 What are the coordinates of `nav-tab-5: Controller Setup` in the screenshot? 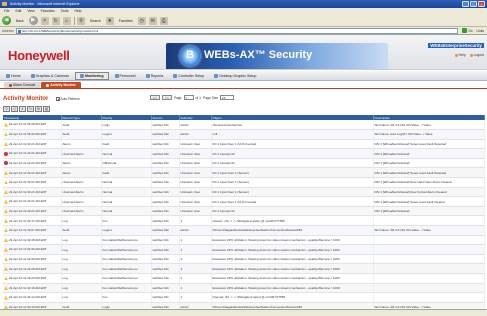 It's located at (188, 76).